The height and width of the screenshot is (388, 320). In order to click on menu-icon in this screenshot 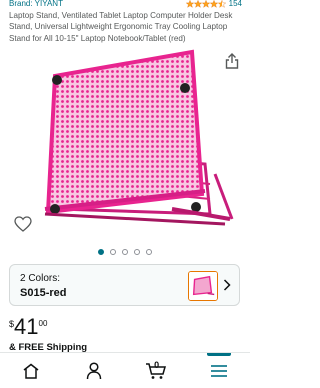, I will do `click(218, 370)`.